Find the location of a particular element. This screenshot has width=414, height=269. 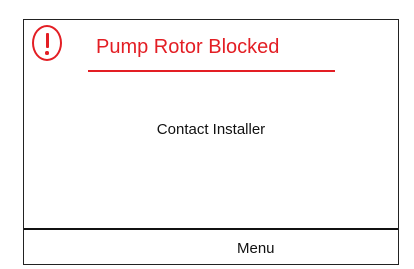

exclamation-circle-icon is located at coordinates (47, 43).